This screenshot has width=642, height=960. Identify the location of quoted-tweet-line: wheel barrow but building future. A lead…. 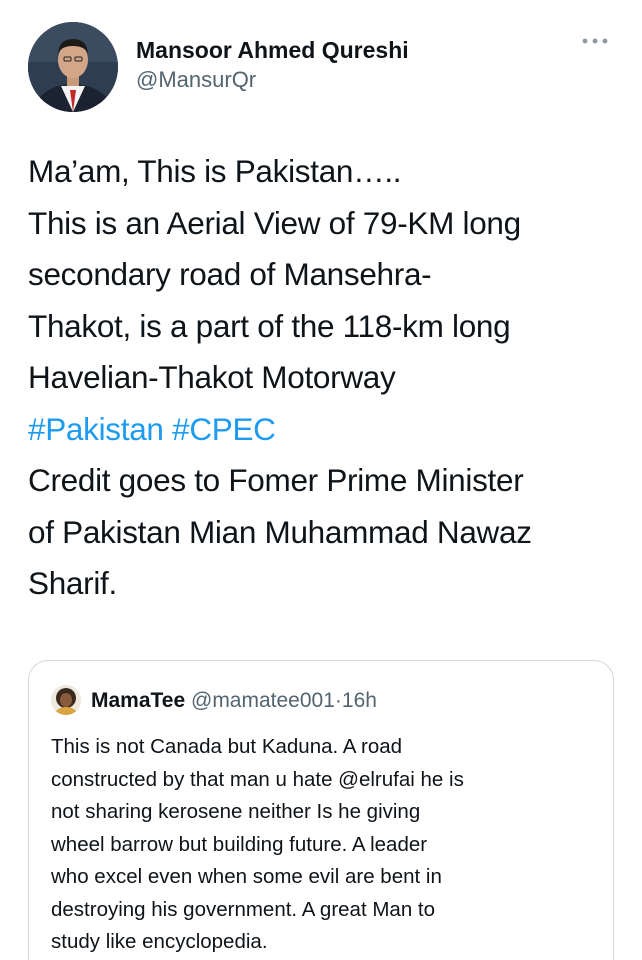
(239, 844).